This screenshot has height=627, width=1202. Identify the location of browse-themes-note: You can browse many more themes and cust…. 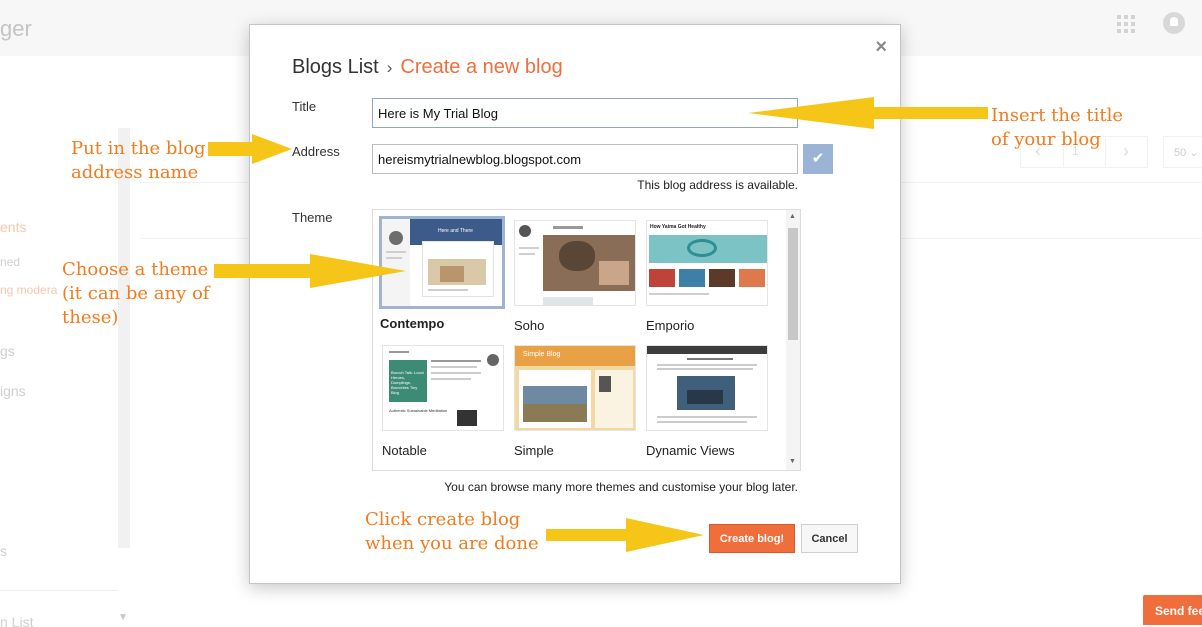
(621, 487).